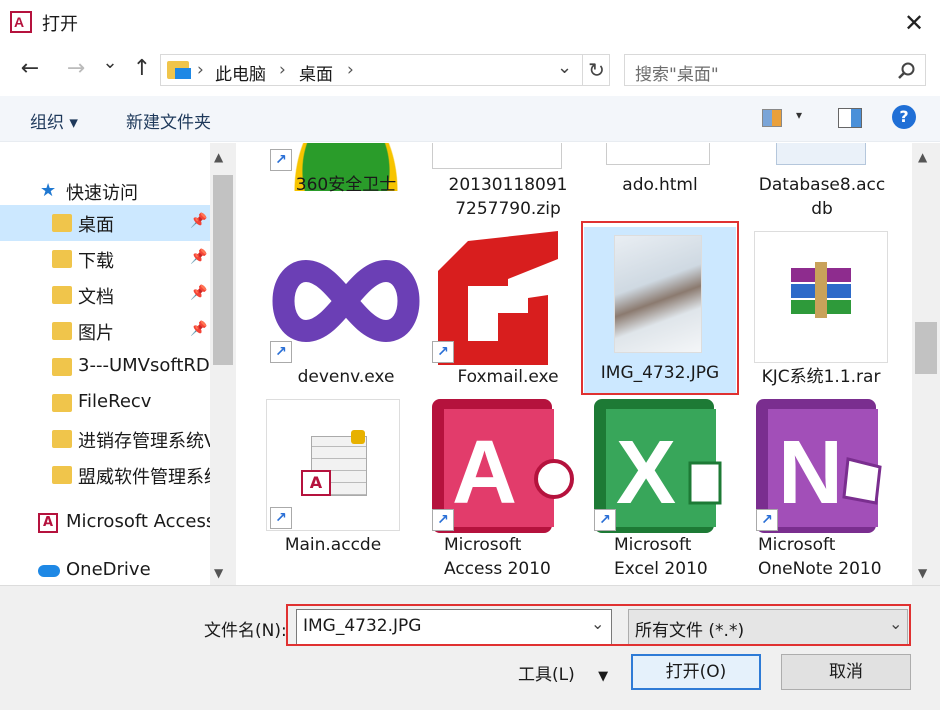 The height and width of the screenshot is (710, 940). I want to click on documents-folder-icon, so click(62, 295).